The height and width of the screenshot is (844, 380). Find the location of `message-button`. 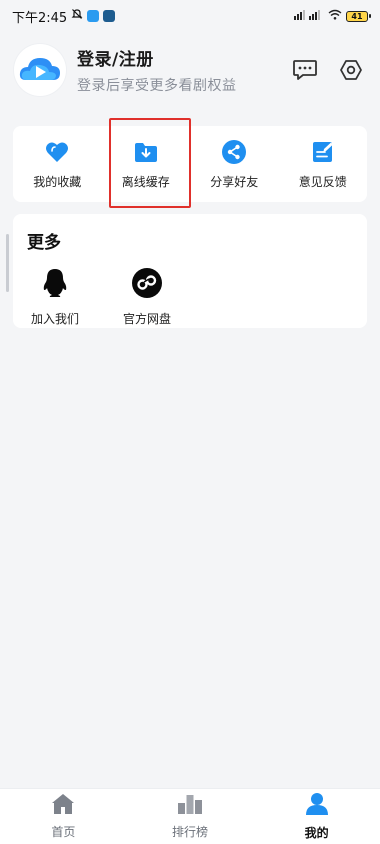

message-button is located at coordinates (305, 70).